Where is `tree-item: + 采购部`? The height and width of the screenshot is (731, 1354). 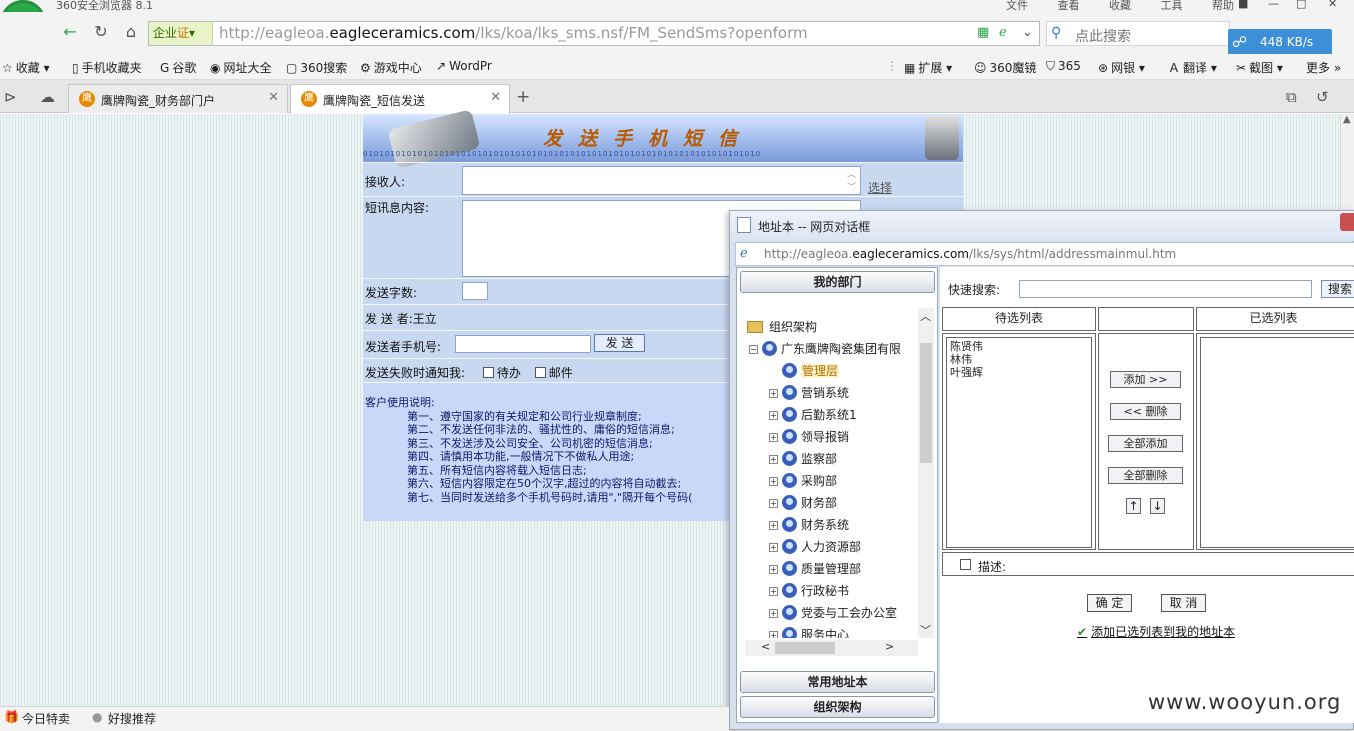
tree-item: + 采购部 is located at coordinates (803, 480).